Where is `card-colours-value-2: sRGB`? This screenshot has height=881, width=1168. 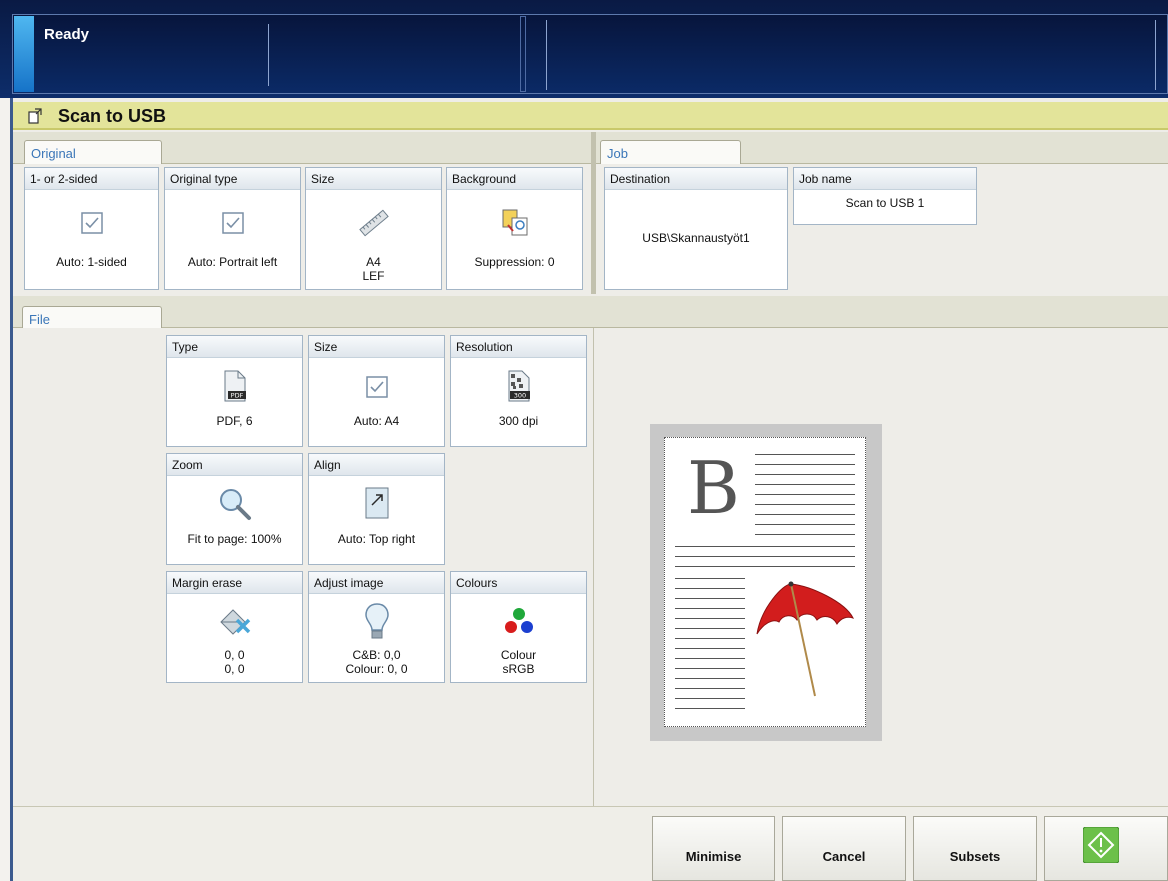
card-colours-value-2: sRGB is located at coordinates (518, 669).